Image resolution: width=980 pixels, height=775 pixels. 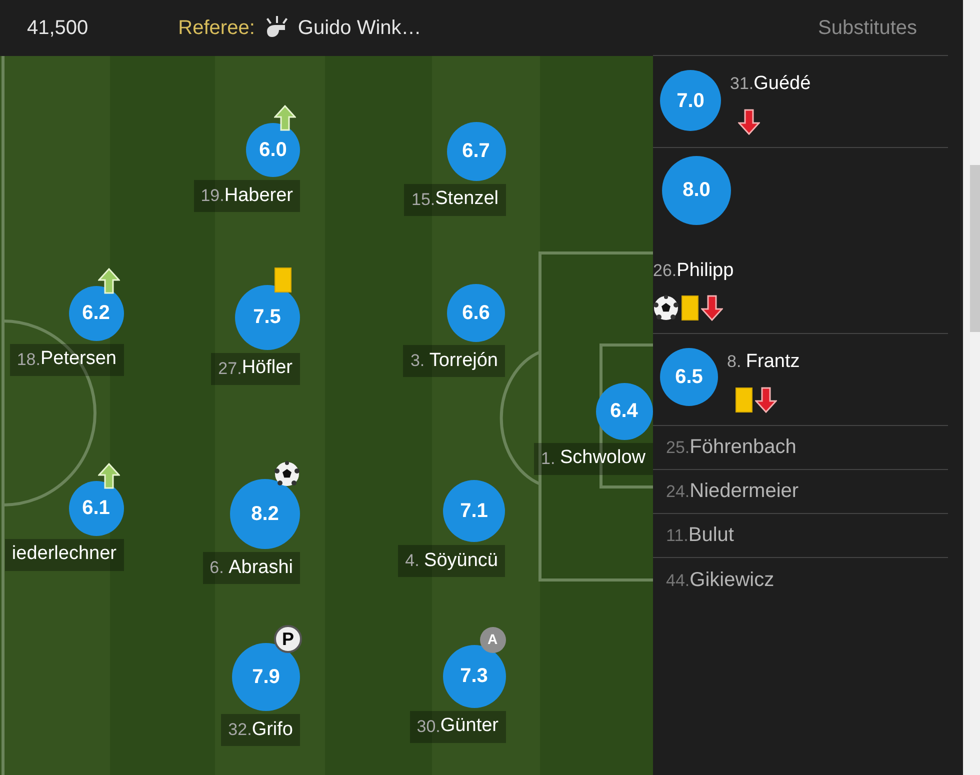 What do you see at coordinates (463, 360) in the screenshot?
I see `player-name: Torrejón` at bounding box center [463, 360].